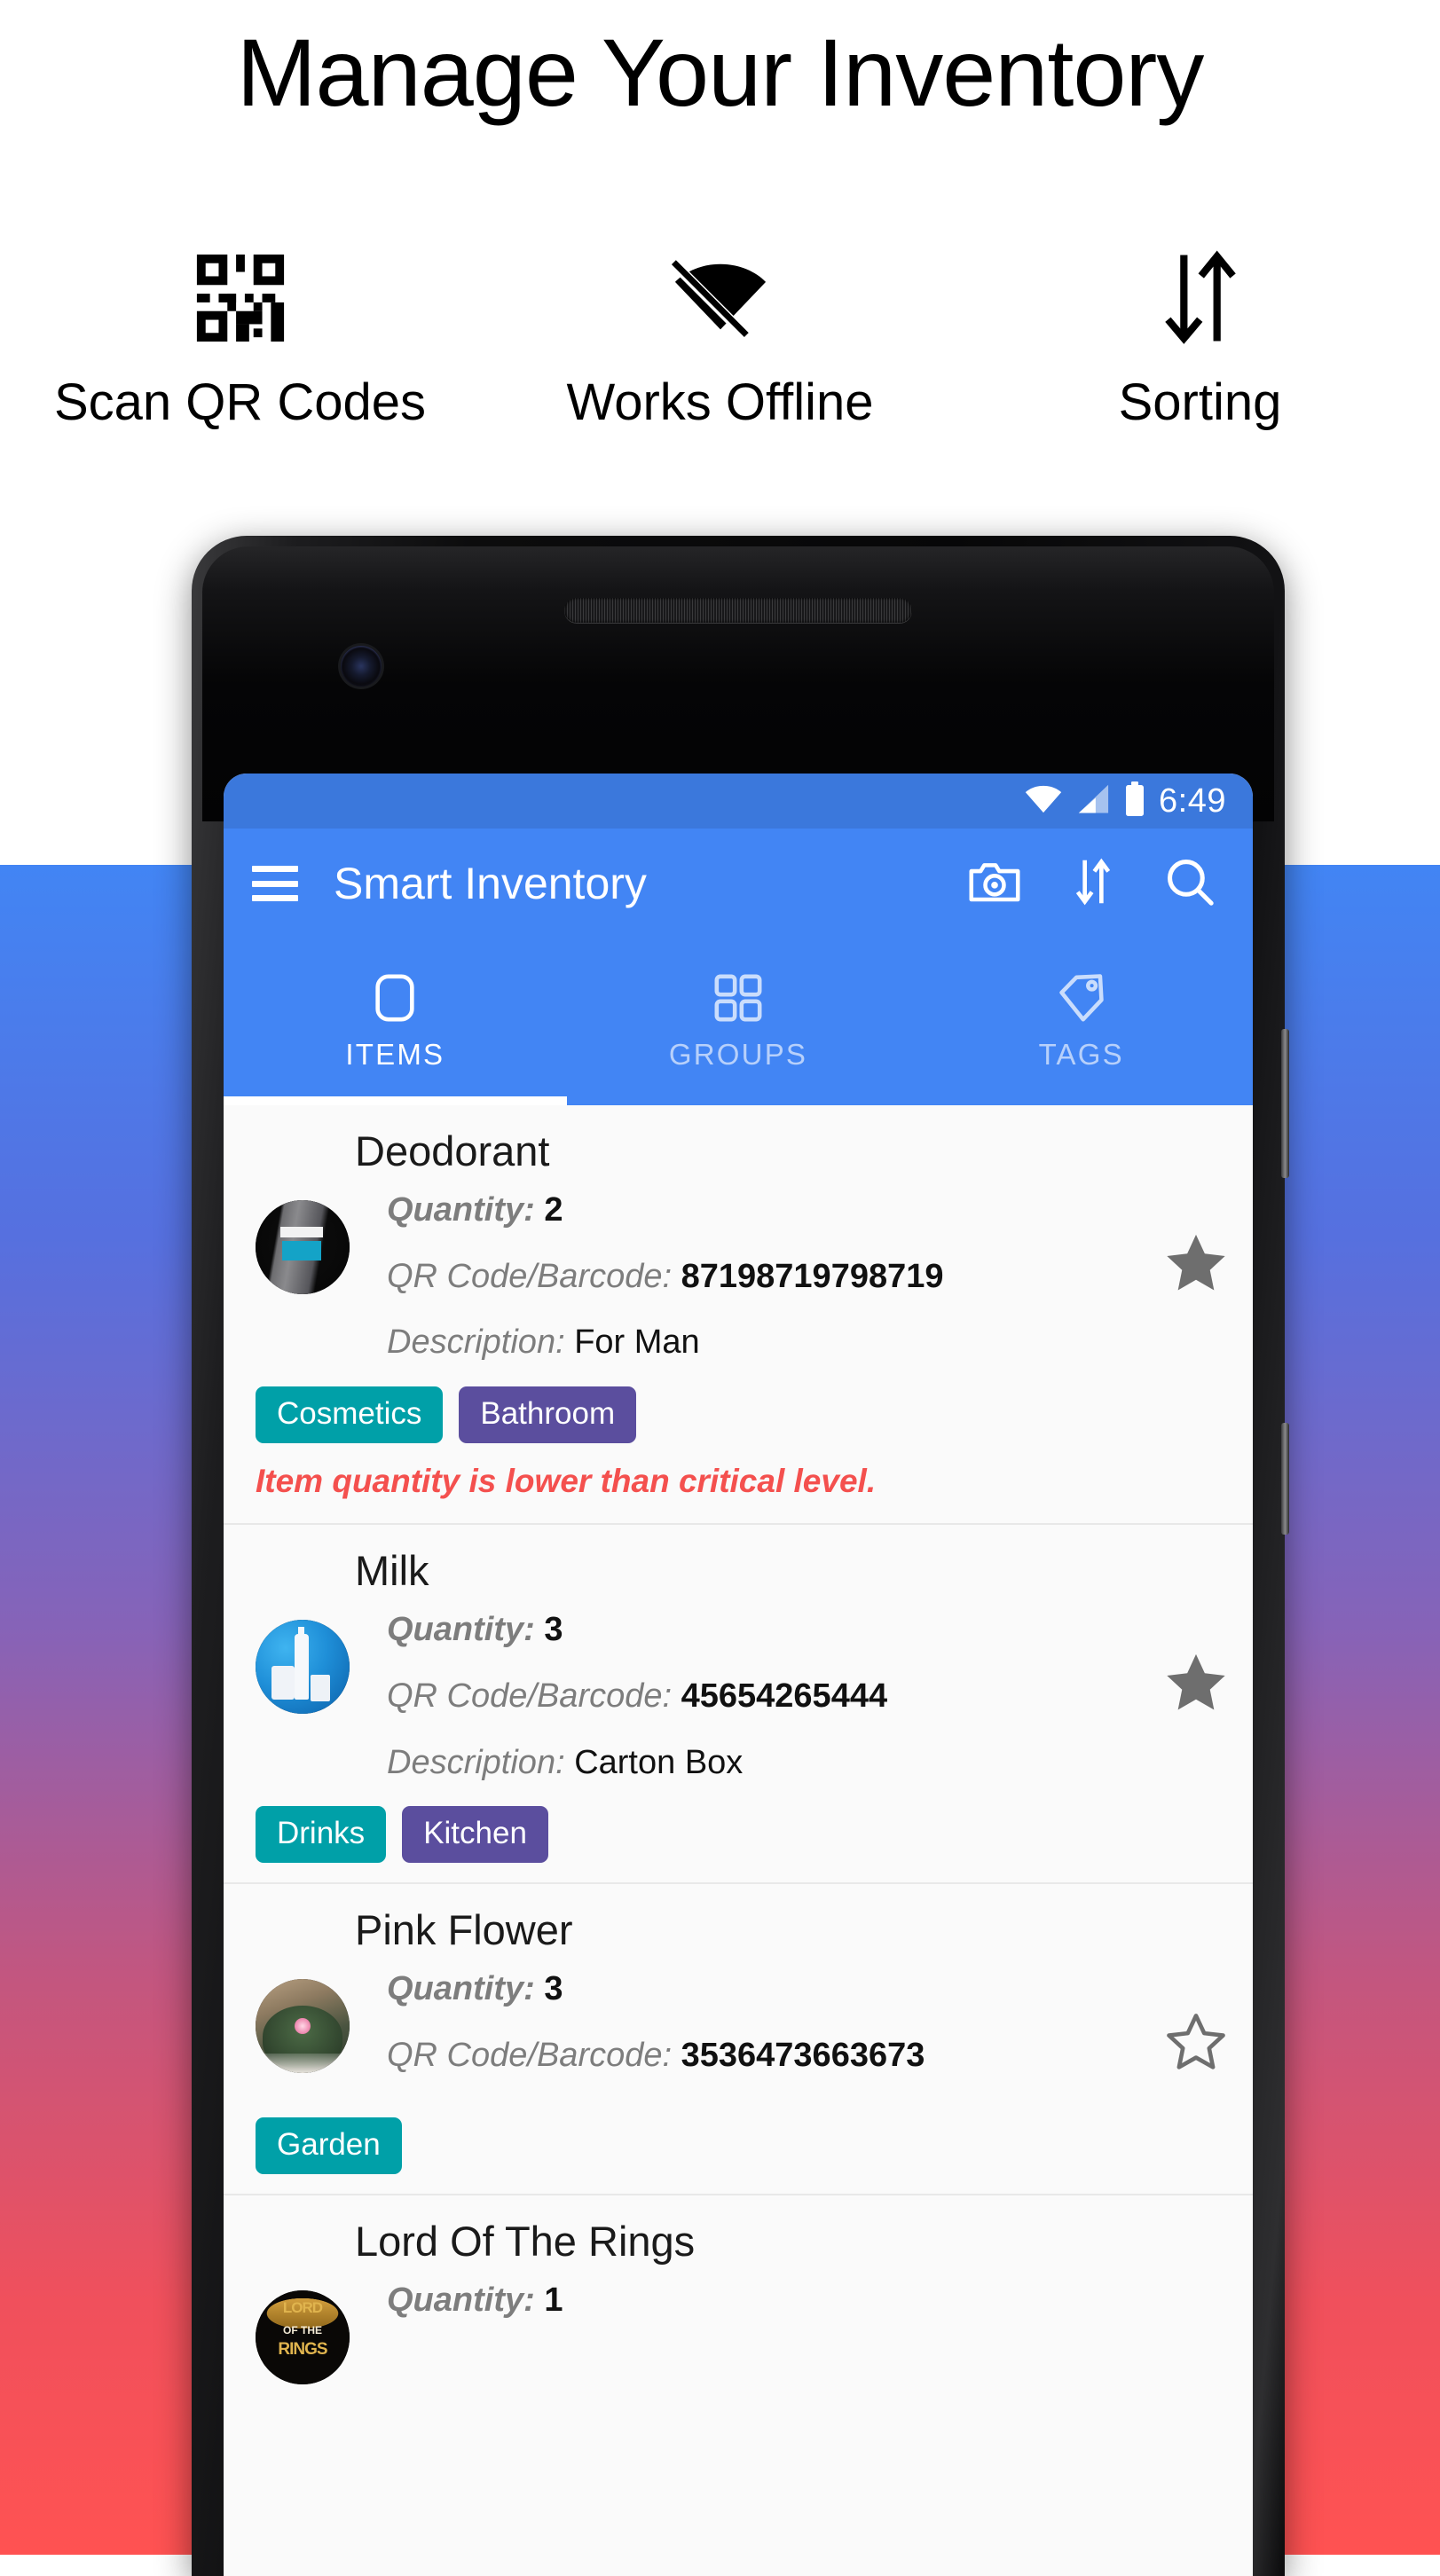 This screenshot has width=1440, height=2576. I want to click on power-button, so click(1285, 1103).